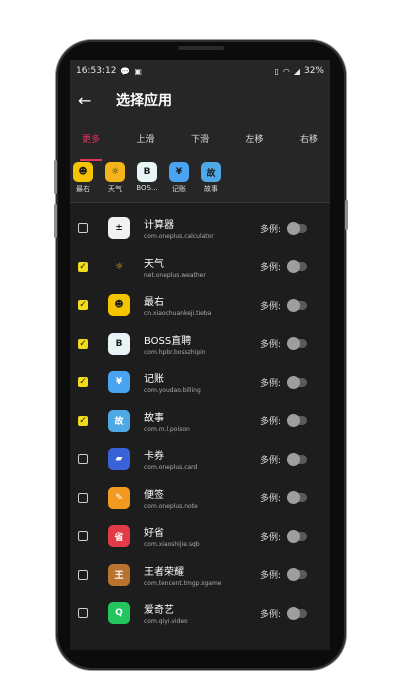 Image resolution: width=400 pixels, height=700 pixels. What do you see at coordinates (179, 237) in the screenshot?
I see `app-package: com.oneplus.calculator` at bounding box center [179, 237].